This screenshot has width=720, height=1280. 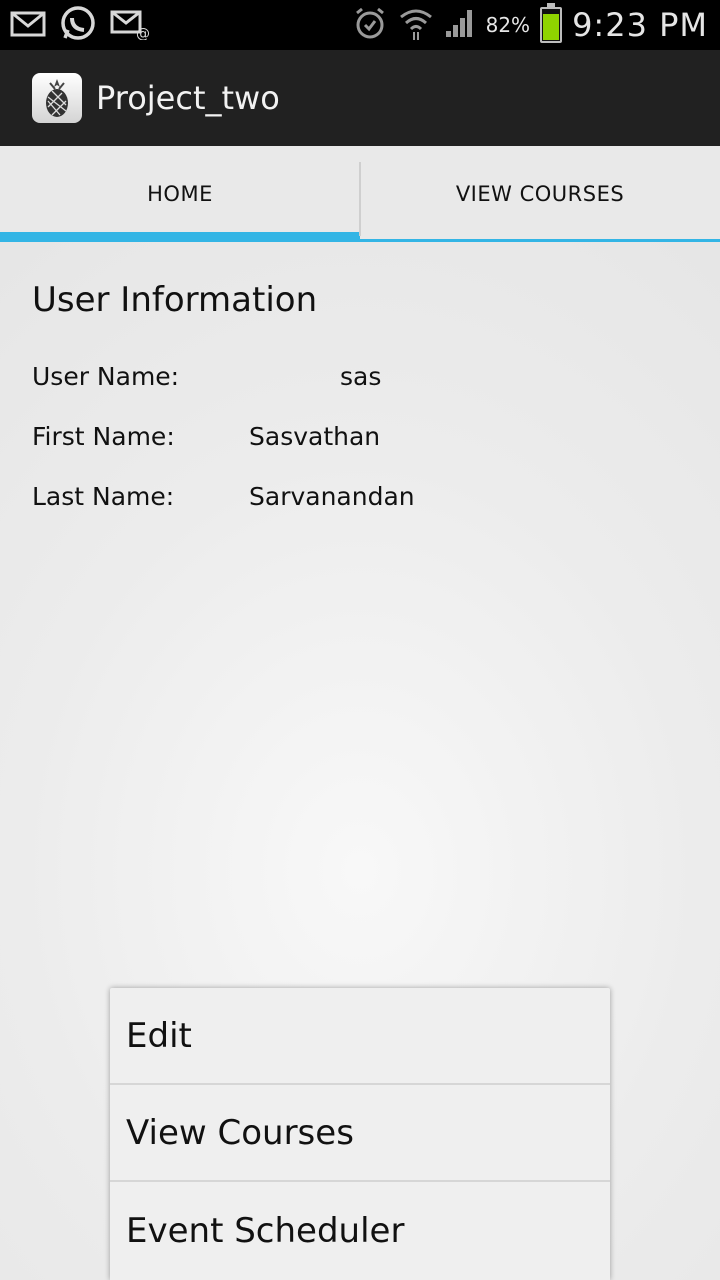 I want to click on menu-item-edit: Edit, so click(x=360, y=1036).